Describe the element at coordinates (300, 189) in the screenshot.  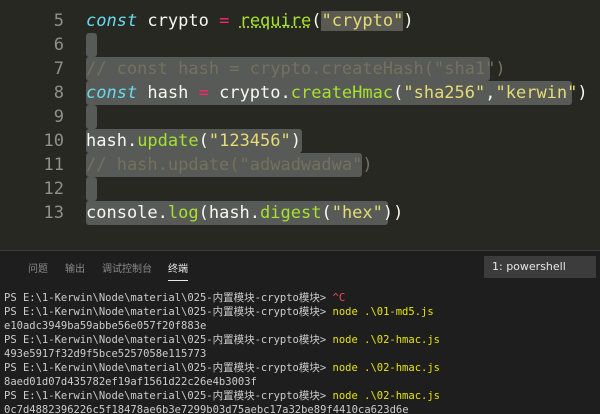
I see `code-line-12: 12` at that location.